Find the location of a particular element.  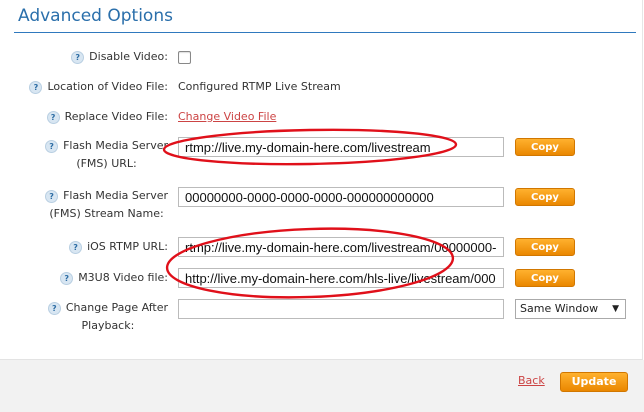

copy-ios-rtmp-button: Copy is located at coordinates (545, 247).